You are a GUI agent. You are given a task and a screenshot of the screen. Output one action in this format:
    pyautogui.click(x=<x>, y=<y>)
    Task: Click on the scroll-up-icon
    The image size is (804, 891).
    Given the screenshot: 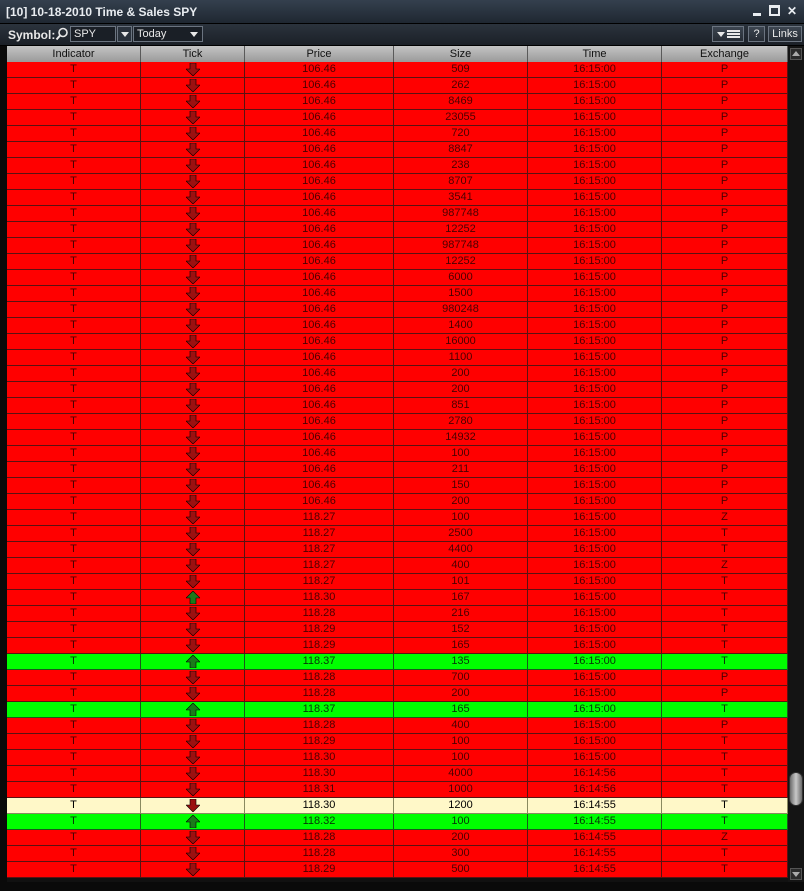 What is the action you would take?
    pyautogui.click(x=796, y=54)
    